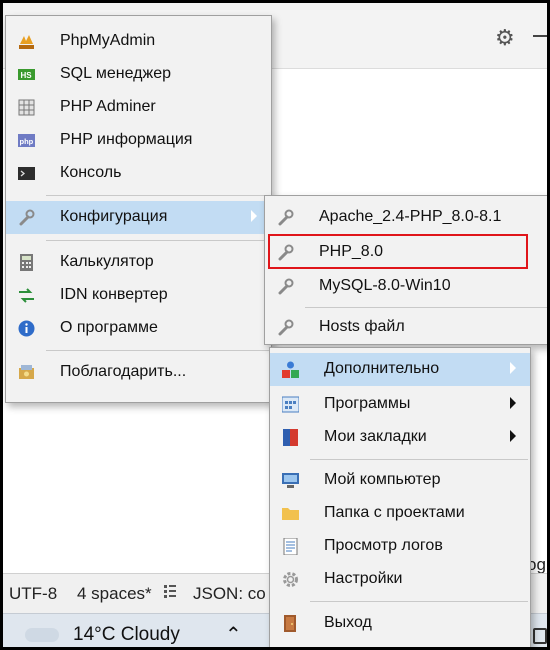  Describe the element at coordinates (394, 512) in the screenshot. I see `menu-item-label: Папка с проектами` at that location.